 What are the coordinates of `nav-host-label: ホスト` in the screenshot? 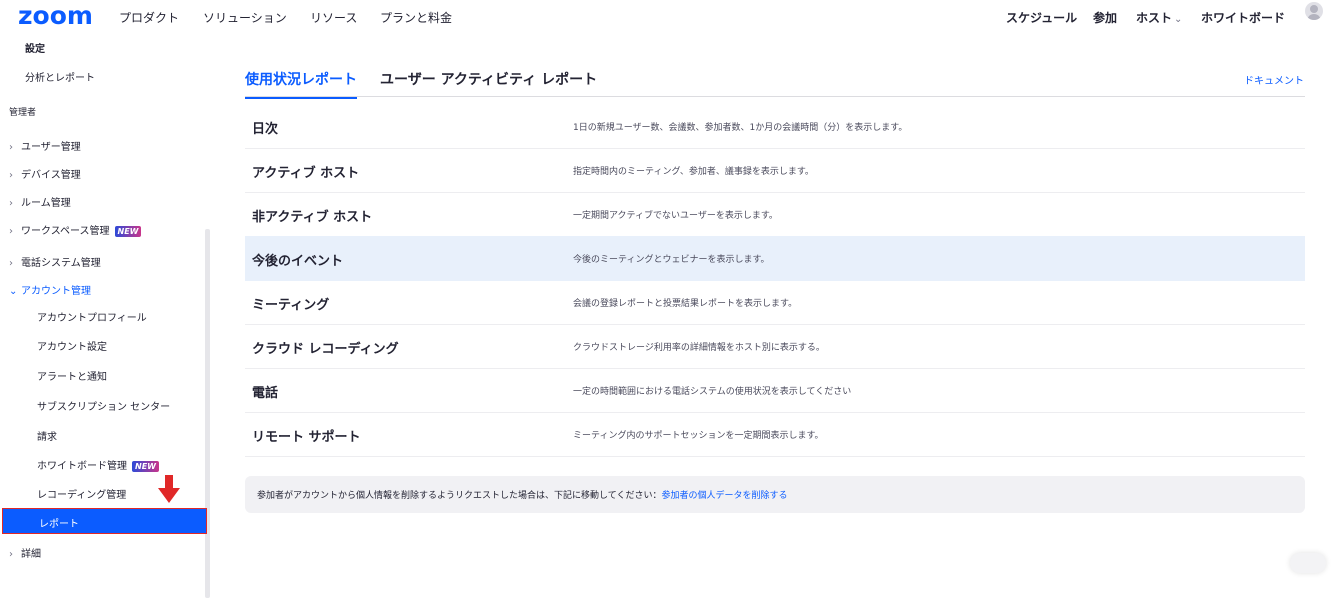 It's located at (1154, 18).